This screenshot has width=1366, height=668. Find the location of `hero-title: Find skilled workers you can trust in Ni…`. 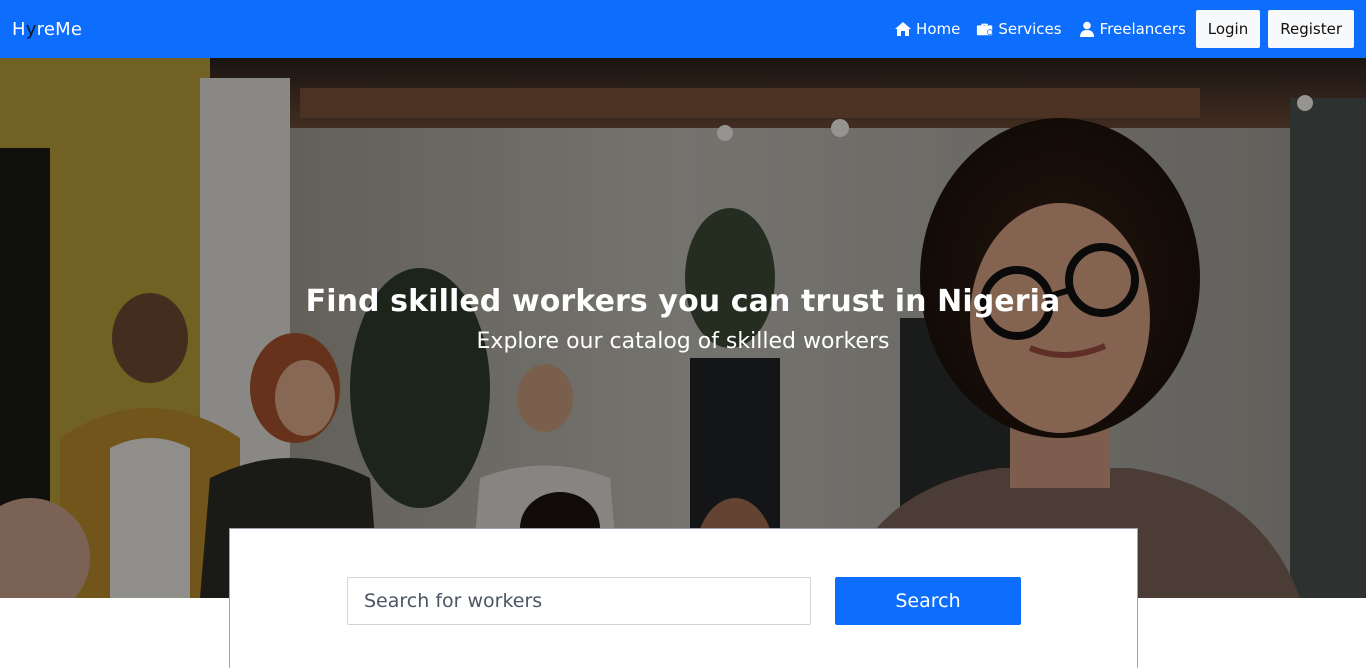

hero-title: Find skilled workers you can trust in Ni… is located at coordinates (683, 301).